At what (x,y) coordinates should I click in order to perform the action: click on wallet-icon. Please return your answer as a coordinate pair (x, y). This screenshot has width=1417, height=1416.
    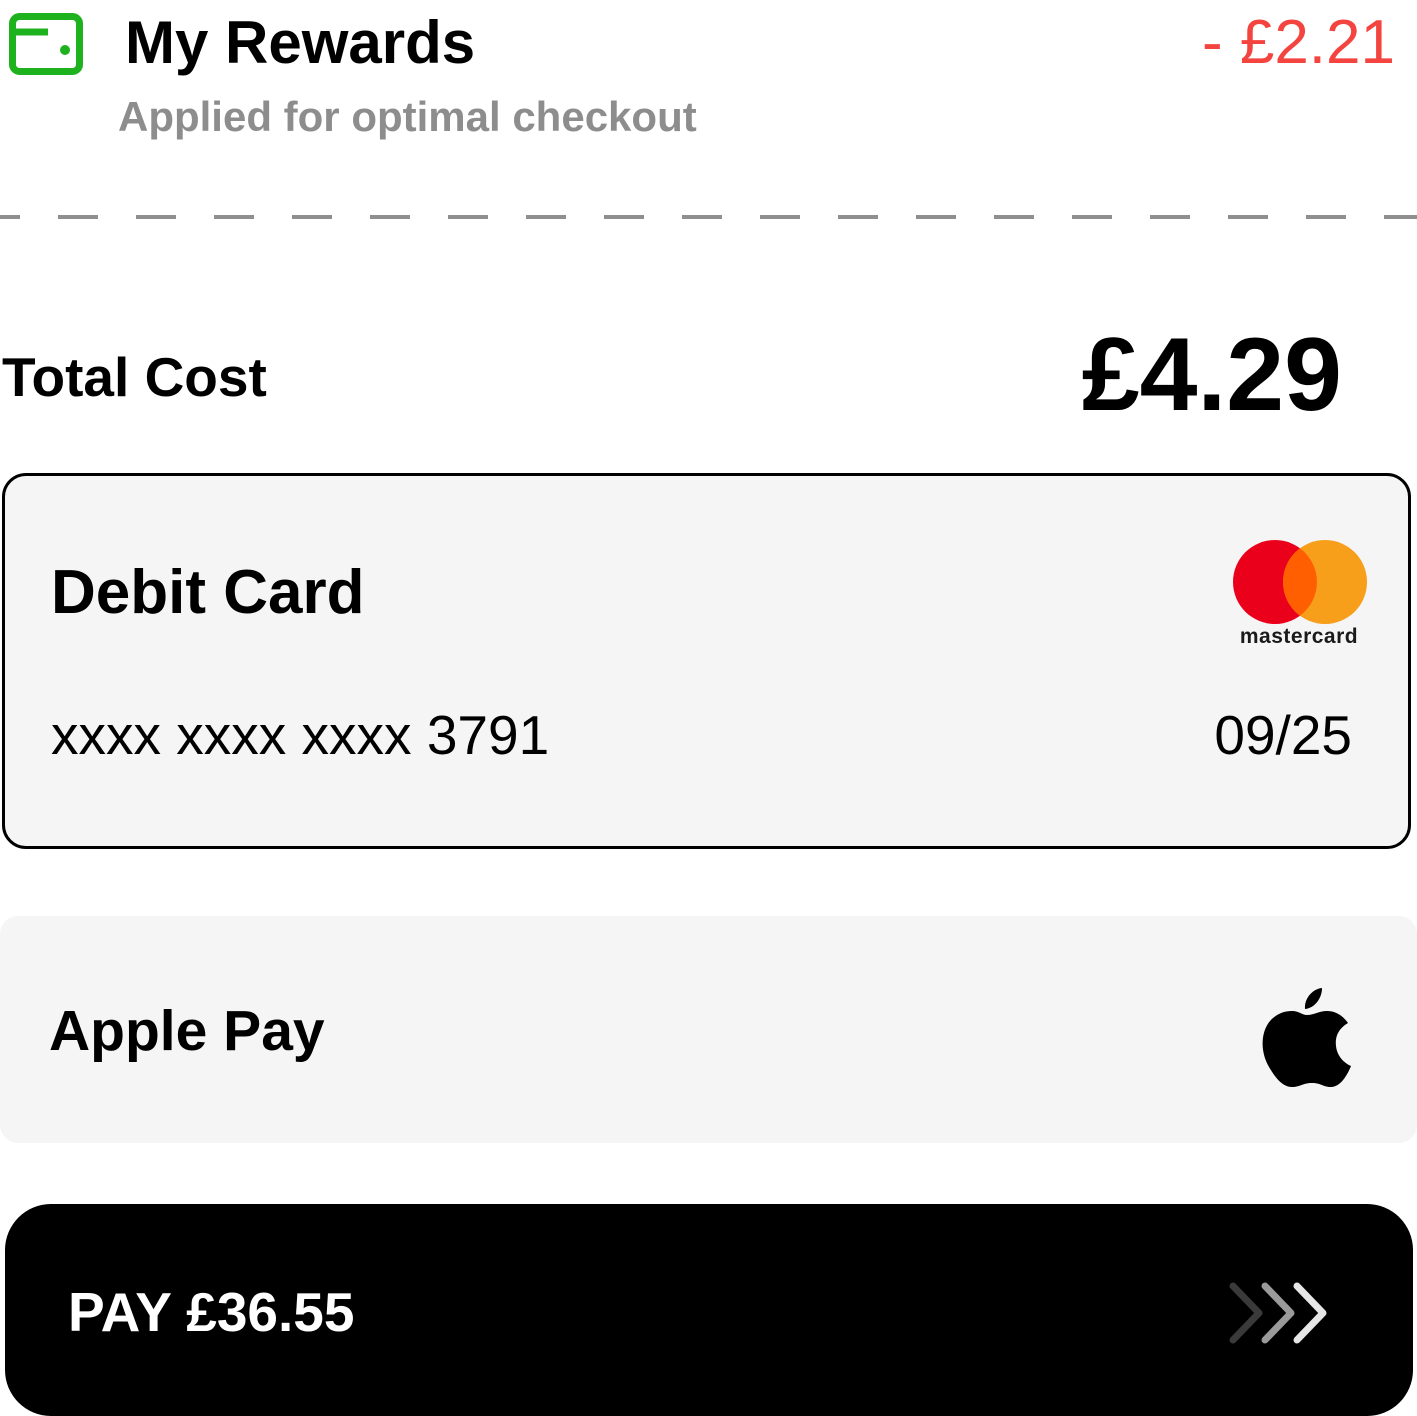
    Looking at the image, I should click on (46, 44).